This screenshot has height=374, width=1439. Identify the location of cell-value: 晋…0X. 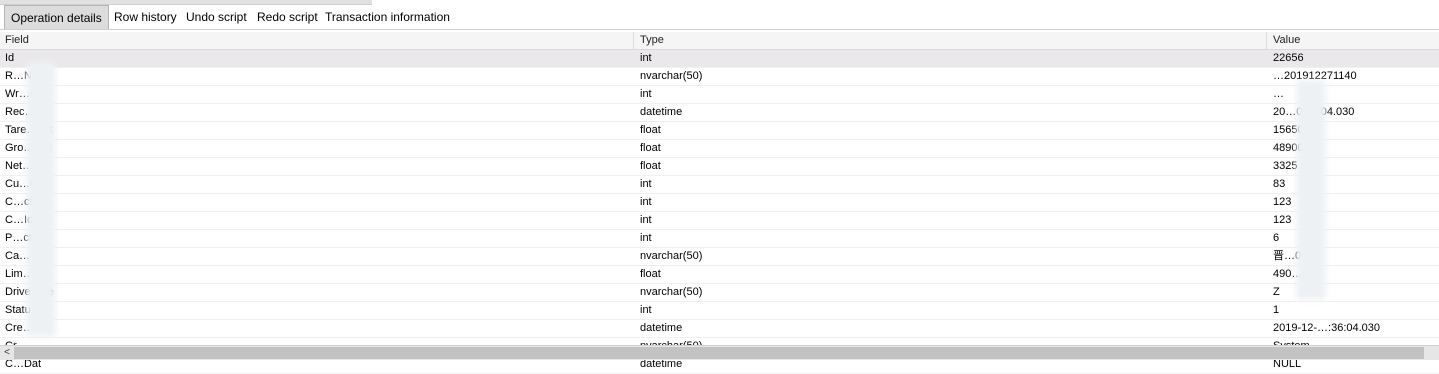
(1353, 256).